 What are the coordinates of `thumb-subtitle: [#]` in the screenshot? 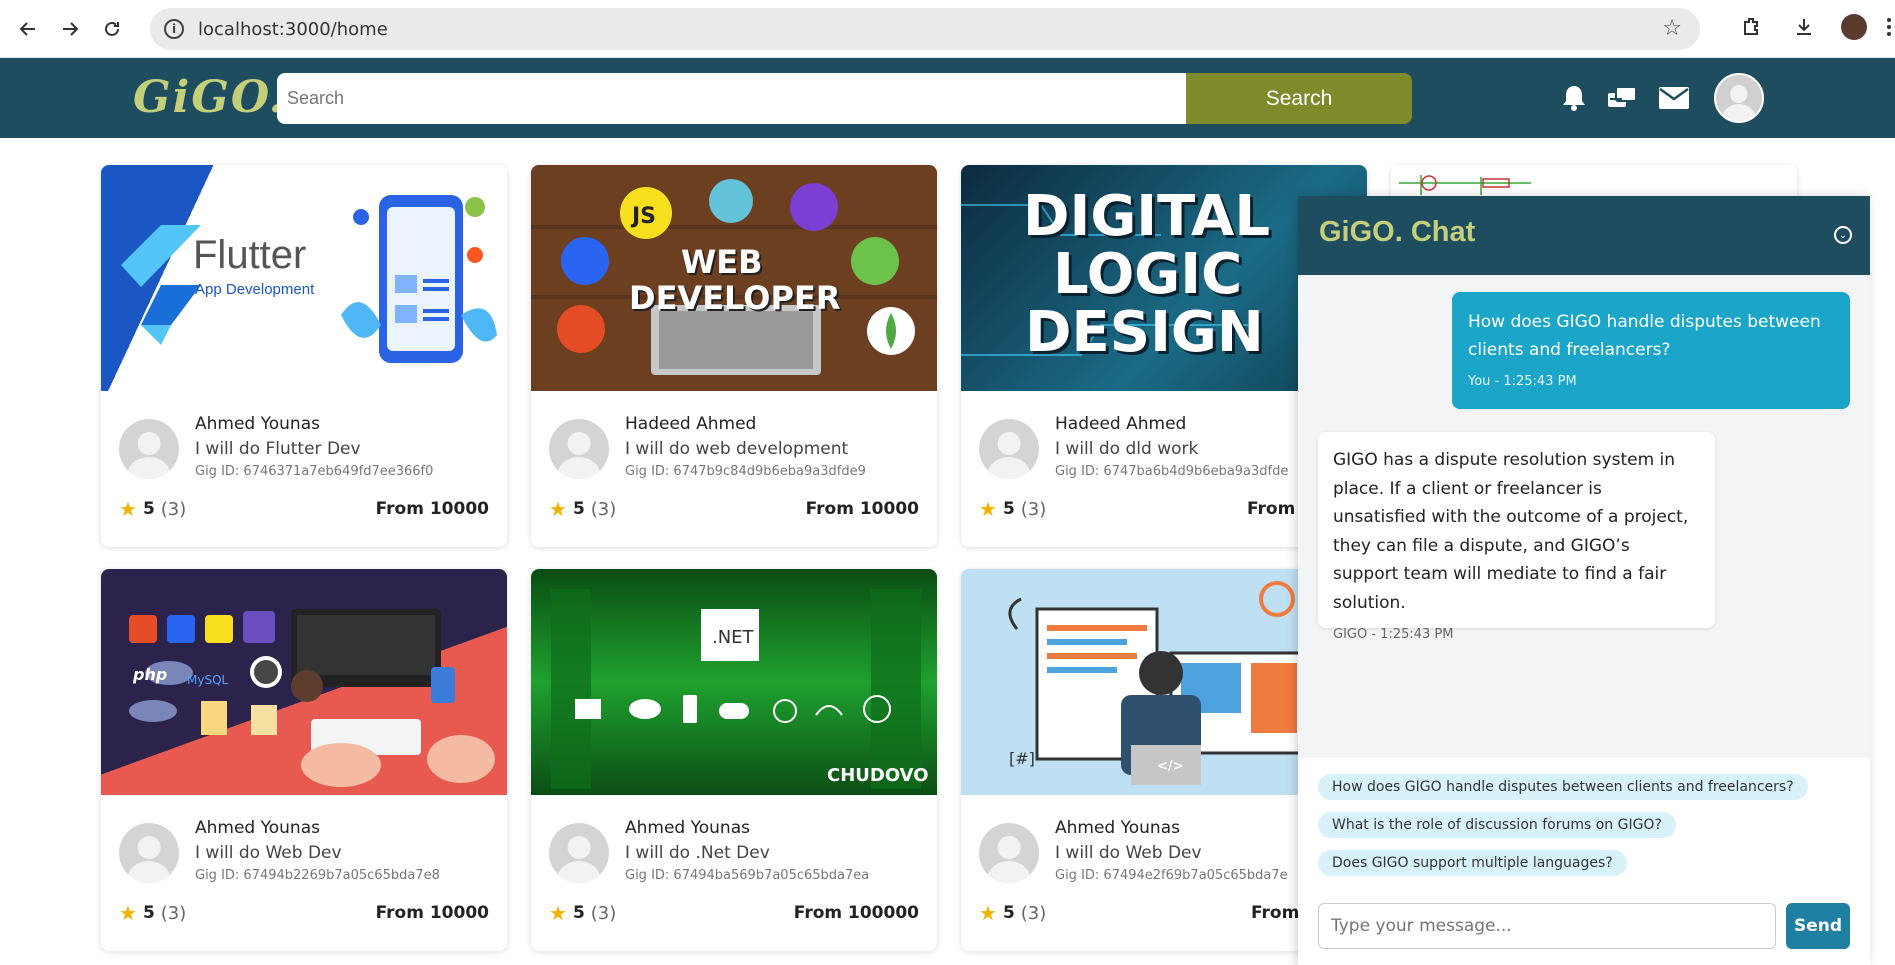 It's located at (1022, 758).